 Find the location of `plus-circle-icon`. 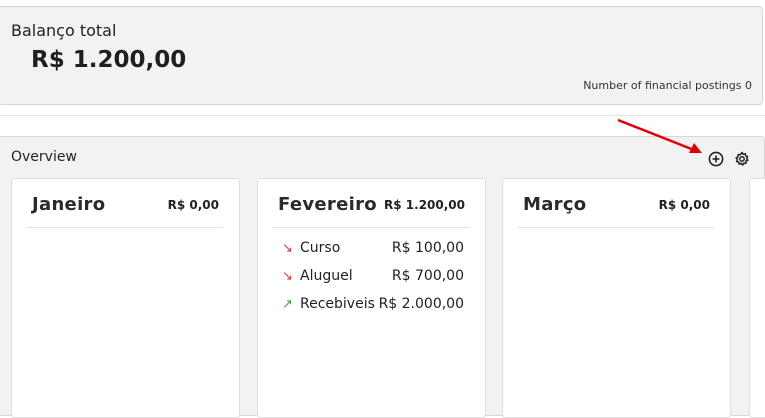

plus-circle-icon is located at coordinates (716, 159).